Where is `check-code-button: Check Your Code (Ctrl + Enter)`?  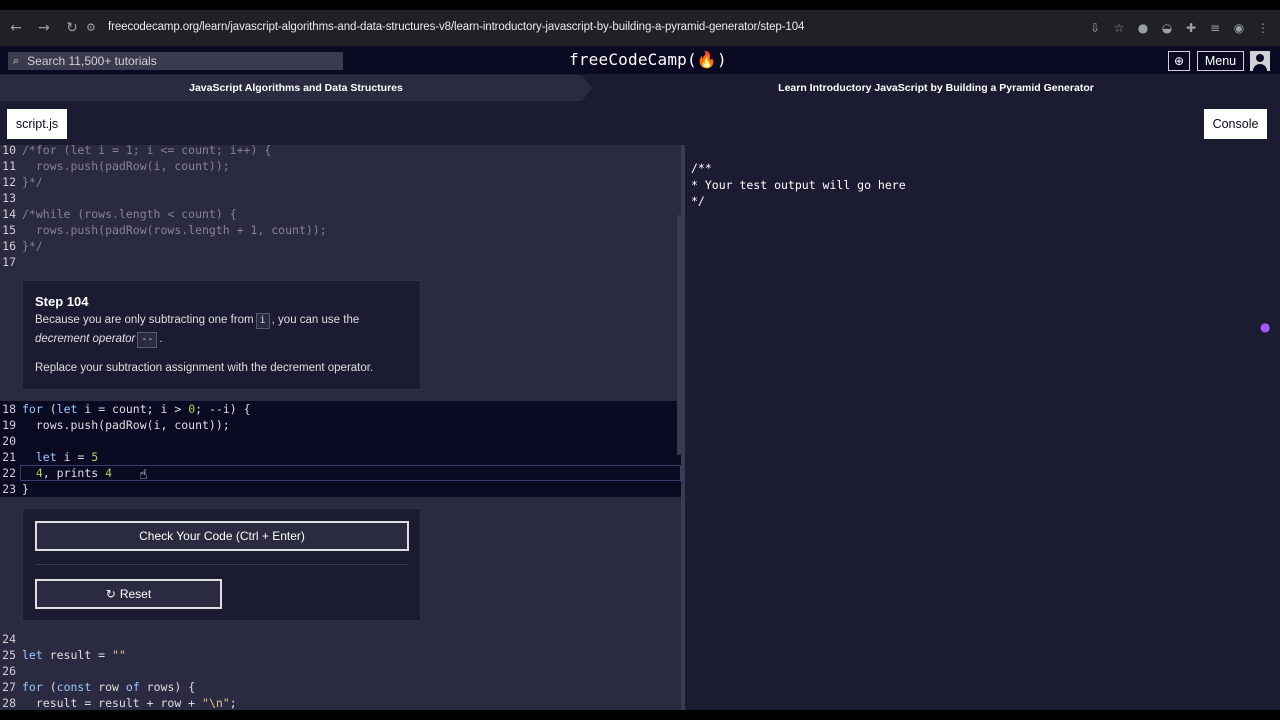 check-code-button: Check Your Code (Ctrl + Enter) is located at coordinates (222, 536).